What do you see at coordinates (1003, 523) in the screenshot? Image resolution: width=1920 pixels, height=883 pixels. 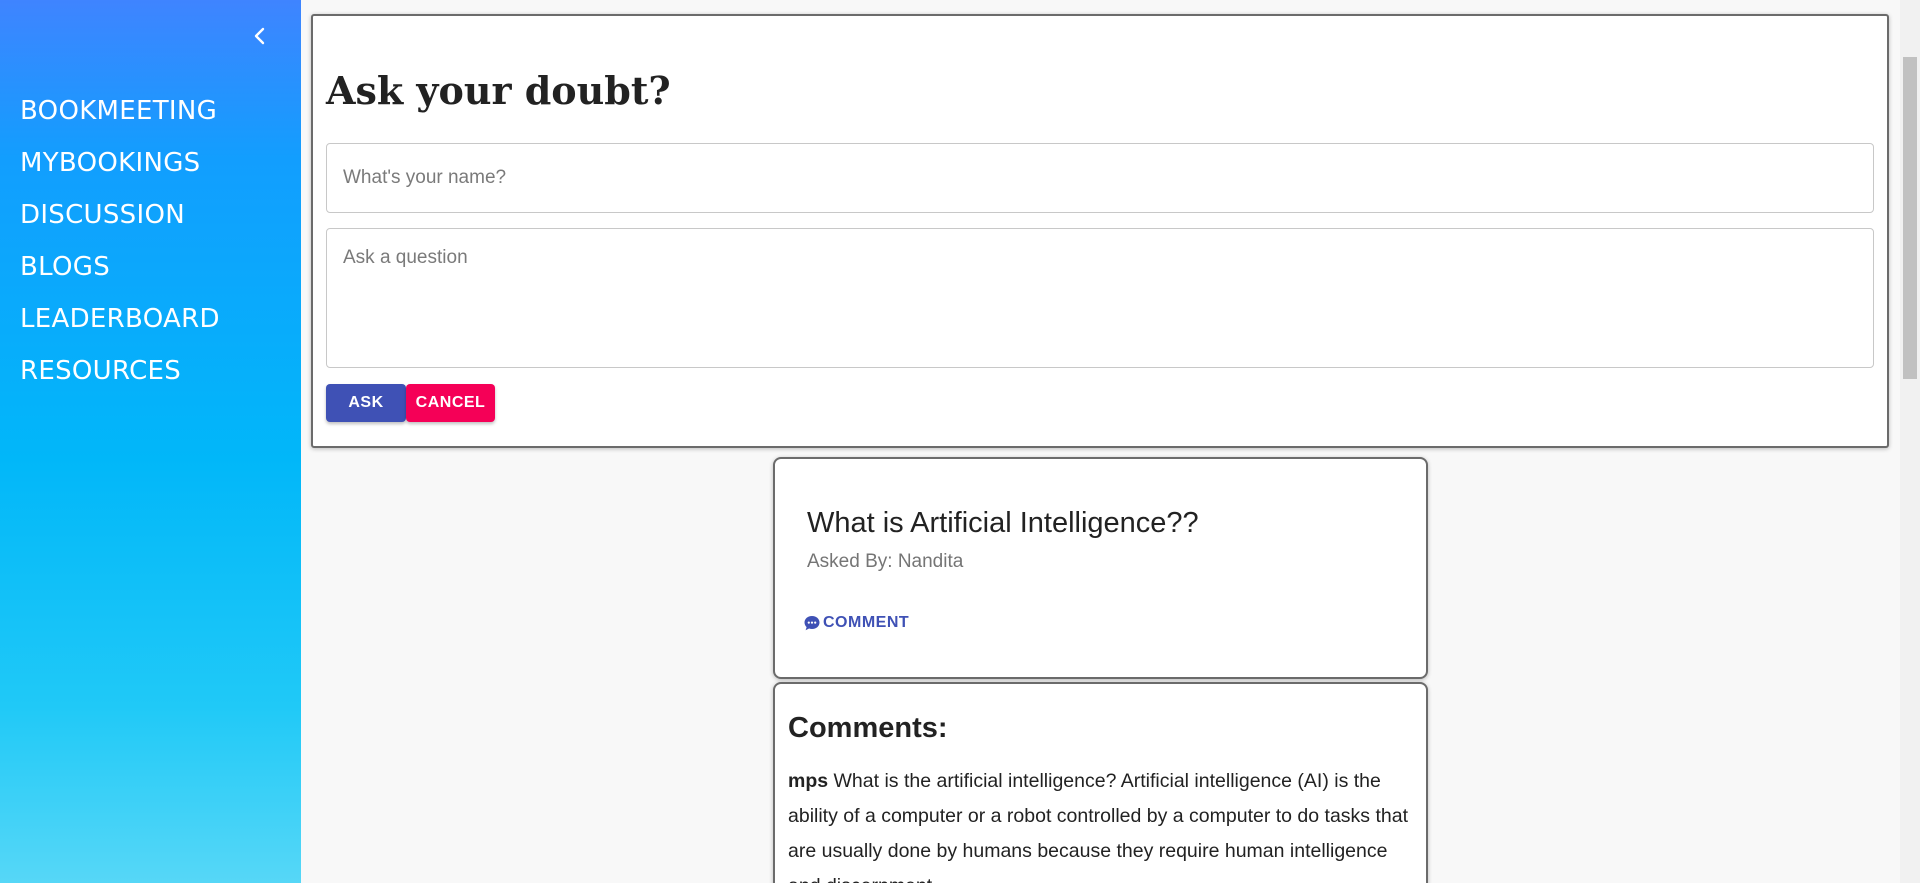 I see `question-title: What is Artificial Intelligence??` at bounding box center [1003, 523].